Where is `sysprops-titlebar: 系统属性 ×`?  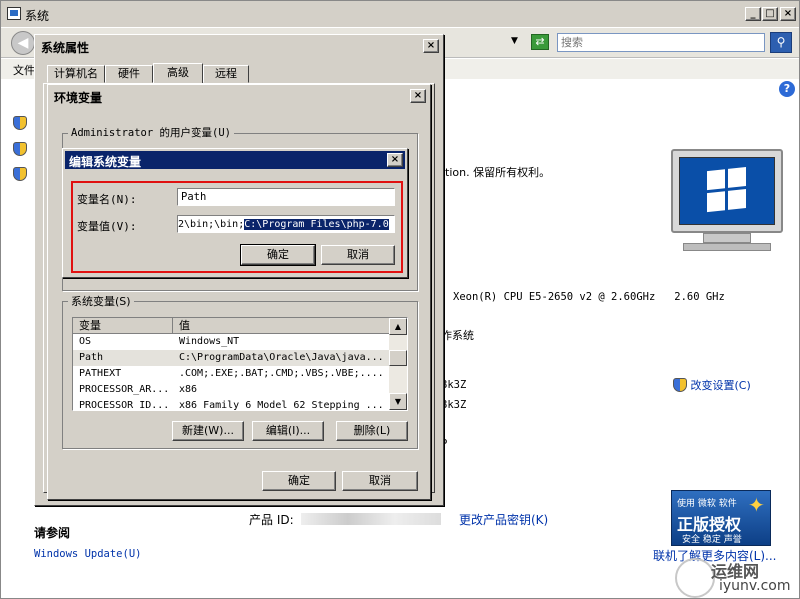 sysprops-titlebar: 系统属性 × is located at coordinates (239, 46).